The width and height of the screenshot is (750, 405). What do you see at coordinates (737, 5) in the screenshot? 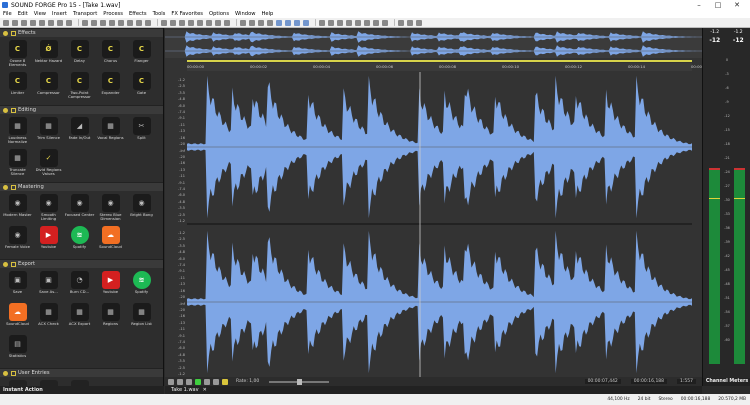
I see `close-icon: ✕` at bounding box center [737, 5].